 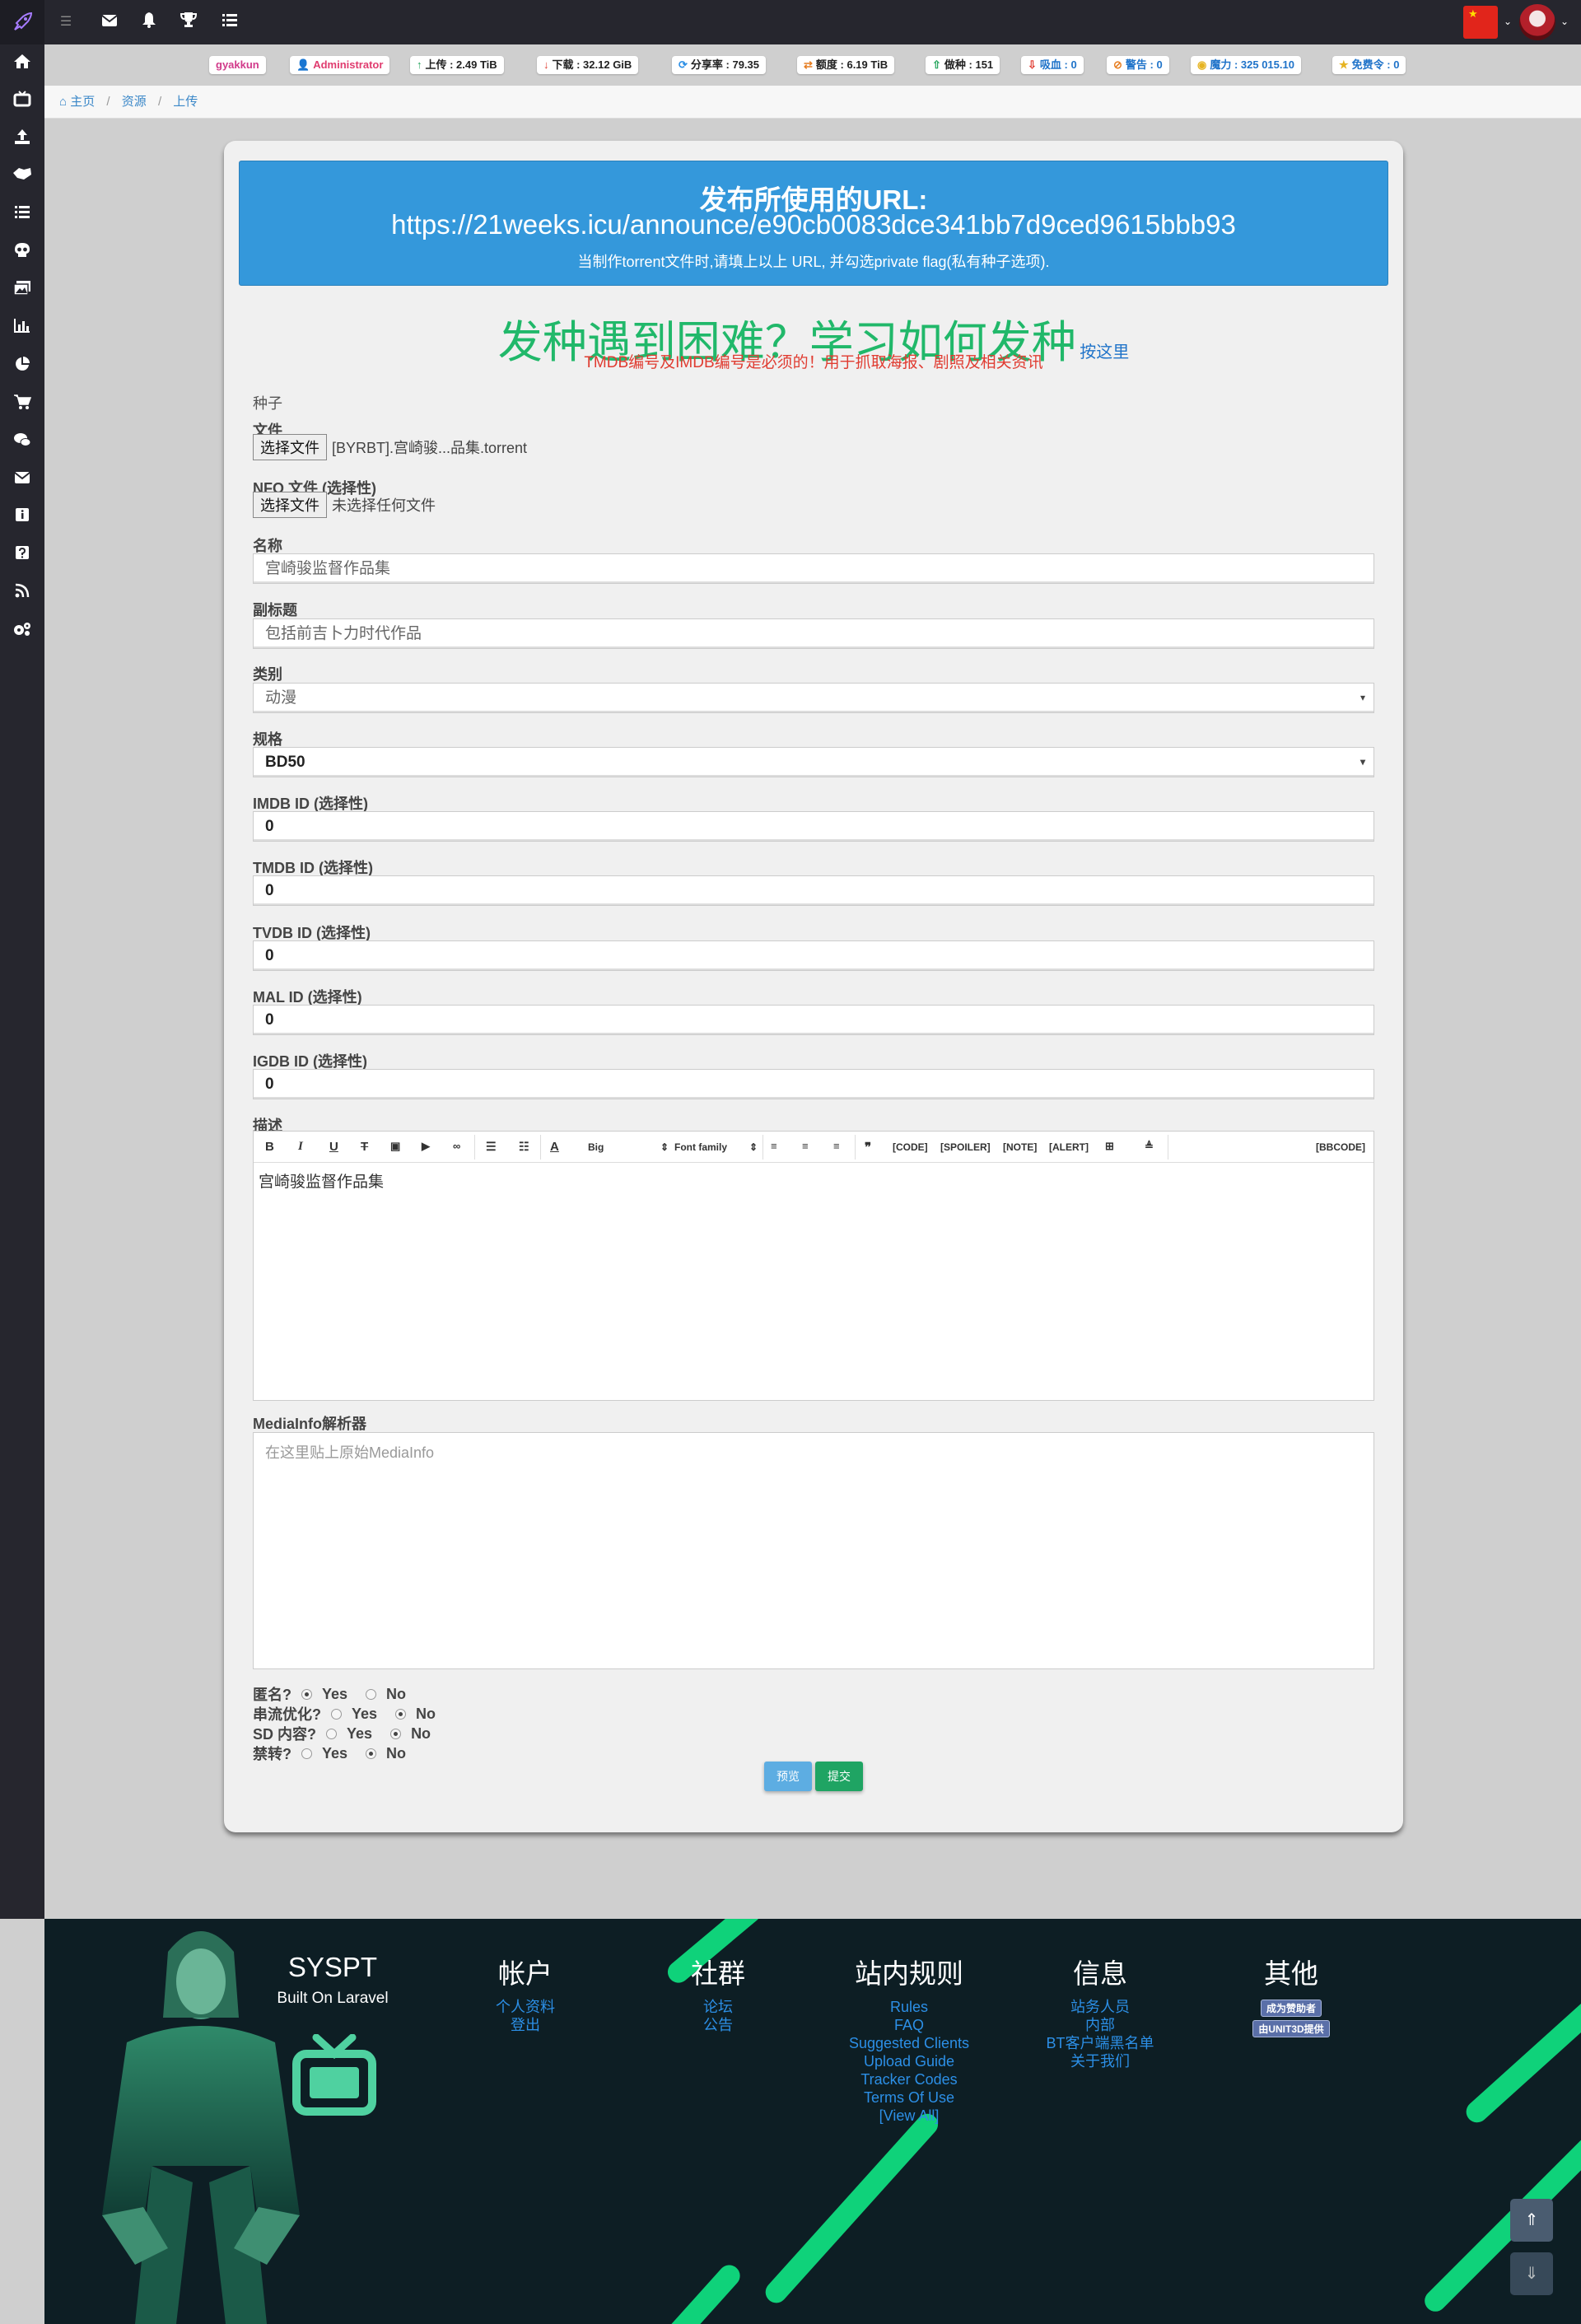 I want to click on anonymous-no-radio, so click(x=371, y=1694).